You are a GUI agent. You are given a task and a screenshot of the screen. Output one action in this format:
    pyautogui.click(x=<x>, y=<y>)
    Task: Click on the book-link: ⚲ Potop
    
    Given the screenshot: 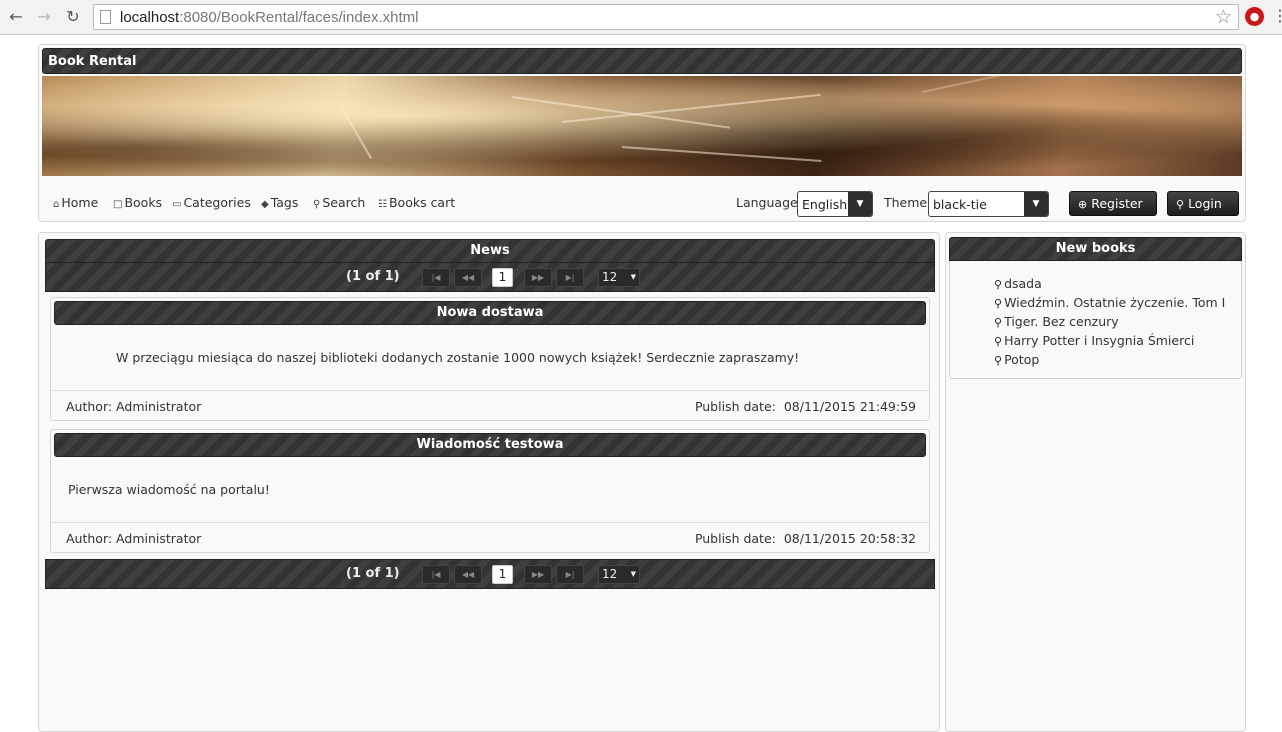 What is the action you would take?
    pyautogui.click(x=1109, y=361)
    